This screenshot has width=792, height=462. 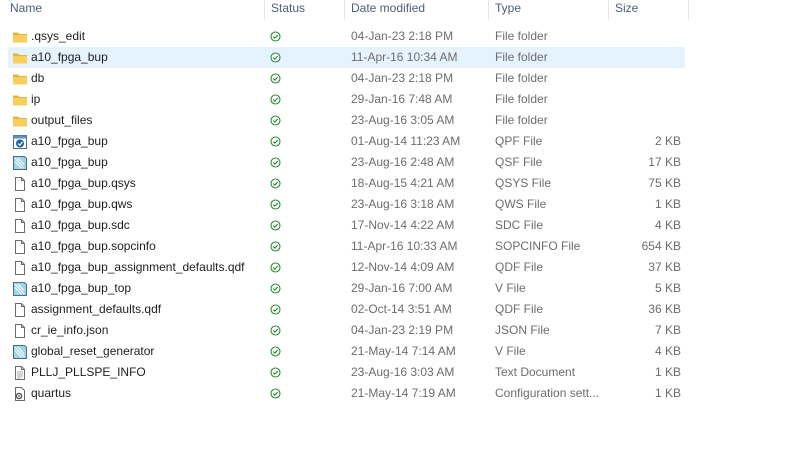 What do you see at coordinates (519, 141) in the screenshot?
I see `file-type: QPF File` at bounding box center [519, 141].